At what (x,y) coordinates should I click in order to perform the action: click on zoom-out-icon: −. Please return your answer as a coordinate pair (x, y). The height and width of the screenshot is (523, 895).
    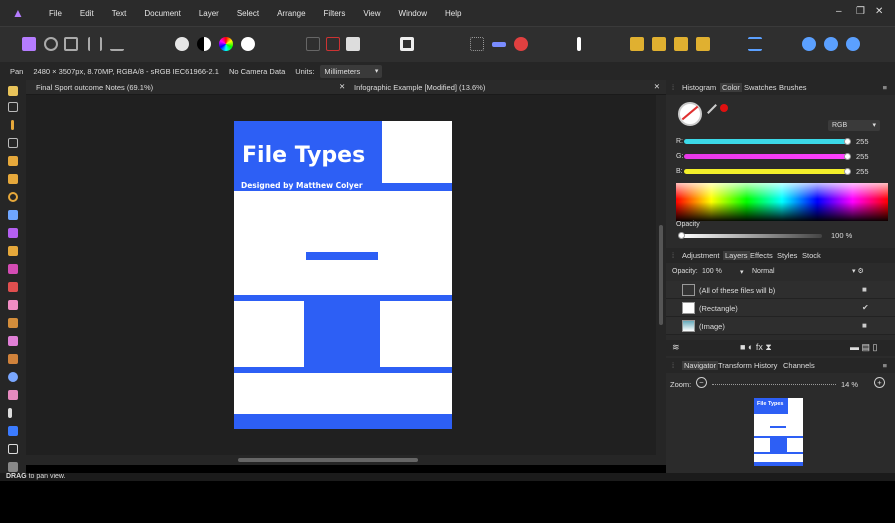
    Looking at the image, I should click on (701, 382).